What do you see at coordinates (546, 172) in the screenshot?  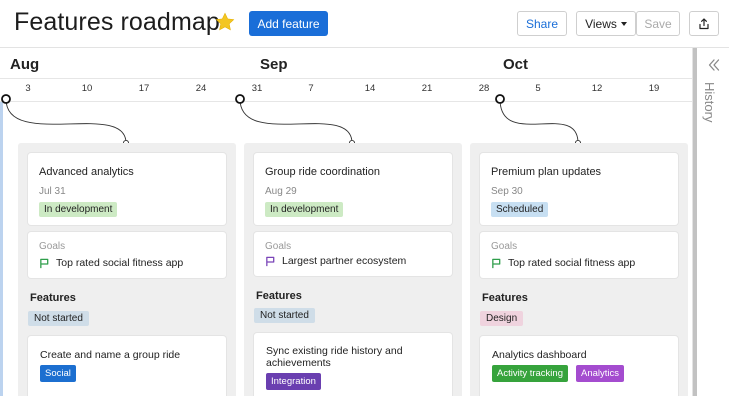 I see `release-name: Premium plan updates` at bounding box center [546, 172].